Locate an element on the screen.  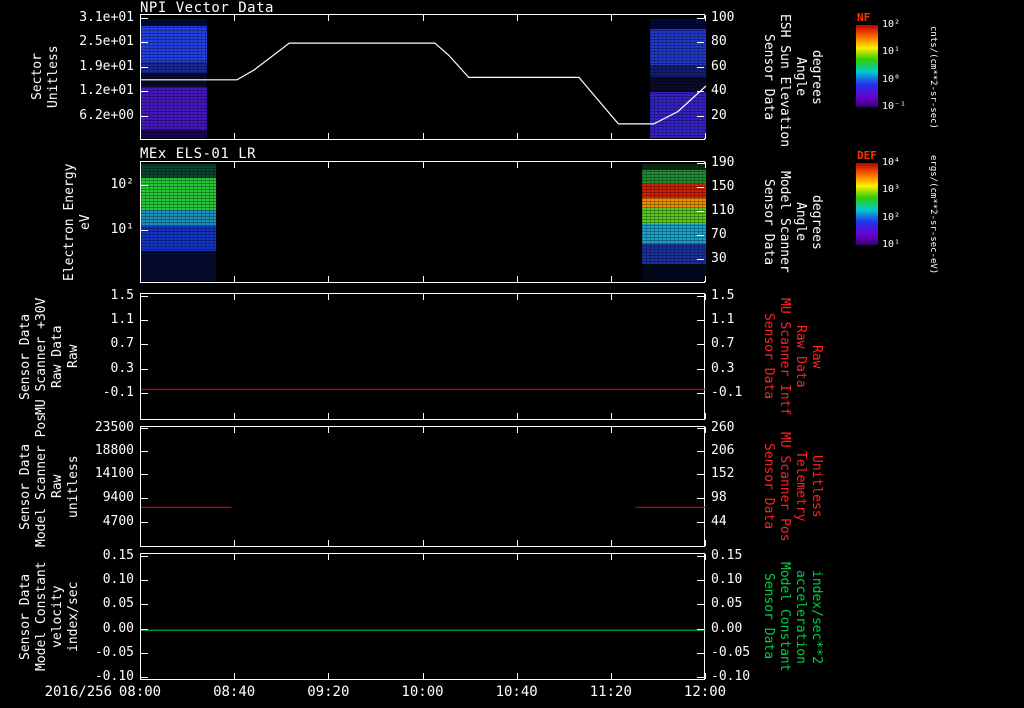
colorbar-nf: NF 10² 10¹ 10⁰ 10⁻¹ cnts/(cm**2-sr-sec) is located at coordinates (931, 74).